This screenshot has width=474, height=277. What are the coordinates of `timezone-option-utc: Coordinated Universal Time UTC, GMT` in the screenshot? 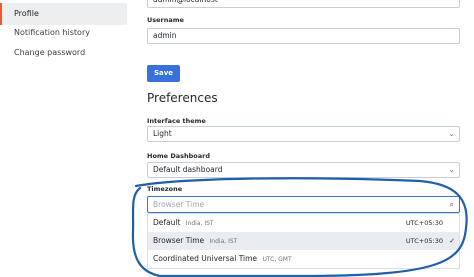 It's located at (303, 259).